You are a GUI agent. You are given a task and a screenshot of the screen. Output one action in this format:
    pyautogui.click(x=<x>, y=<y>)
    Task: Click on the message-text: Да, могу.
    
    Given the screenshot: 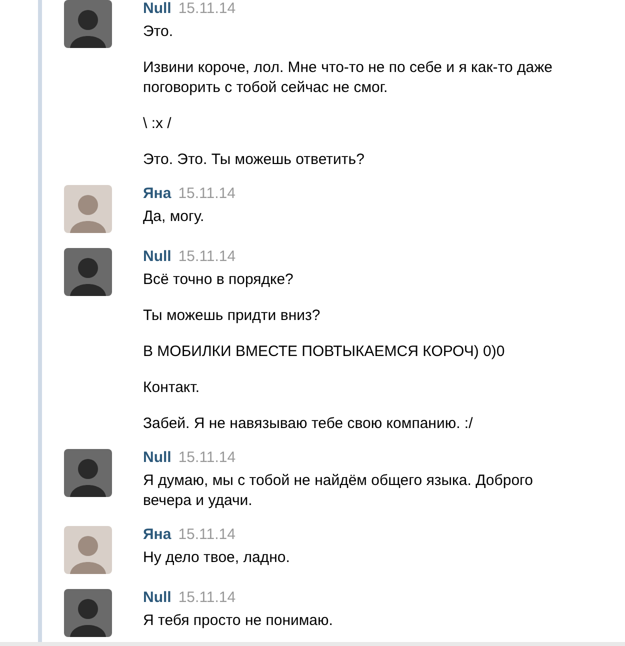 What is the action you would take?
    pyautogui.click(x=174, y=217)
    